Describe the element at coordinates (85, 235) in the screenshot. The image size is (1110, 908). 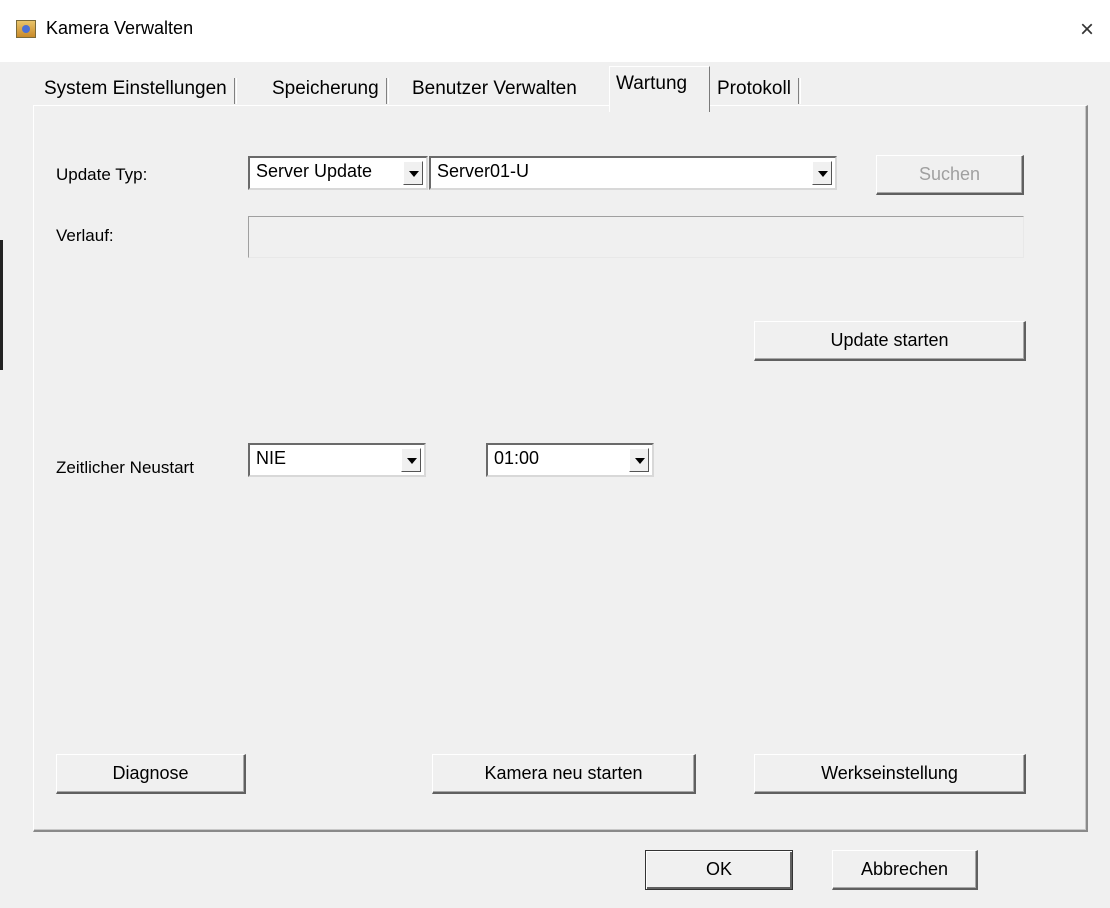
I see `progress-label: Verlauf:` at that location.